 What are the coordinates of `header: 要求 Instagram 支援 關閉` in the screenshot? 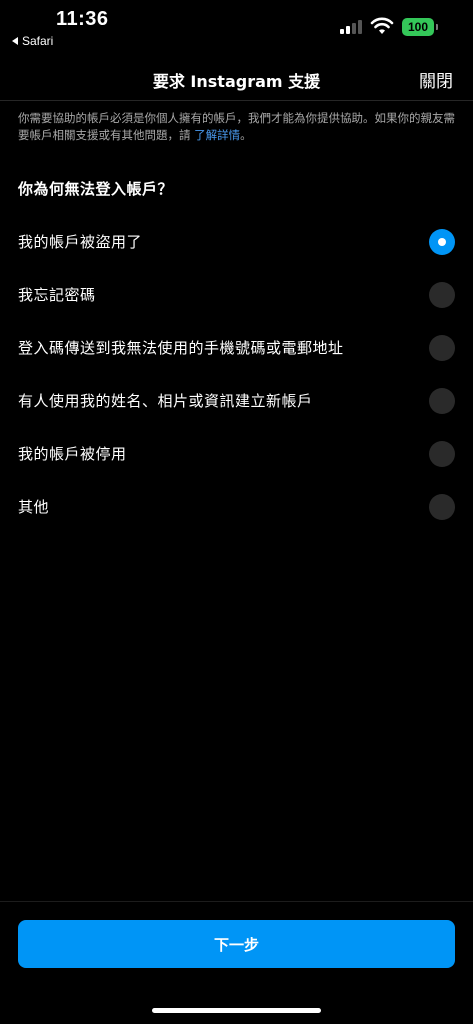 It's located at (236, 78).